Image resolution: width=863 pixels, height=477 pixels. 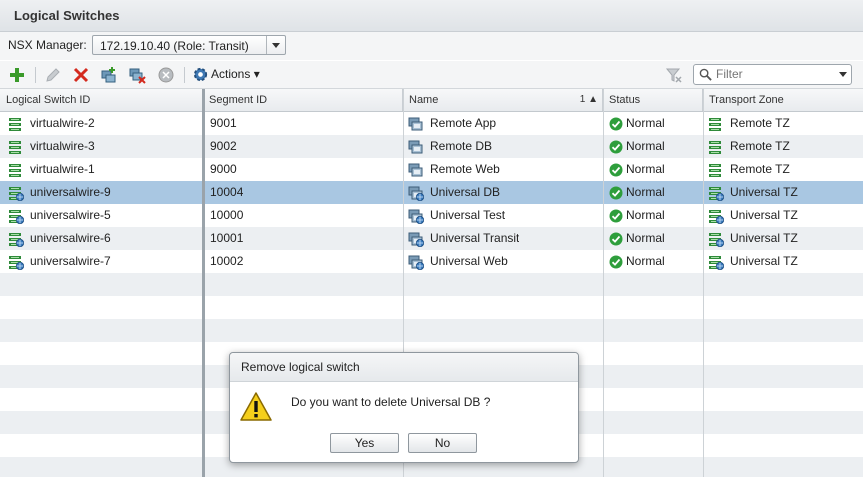 What do you see at coordinates (431, 16) in the screenshot?
I see `panel-header: Logical Switches` at bounding box center [431, 16].